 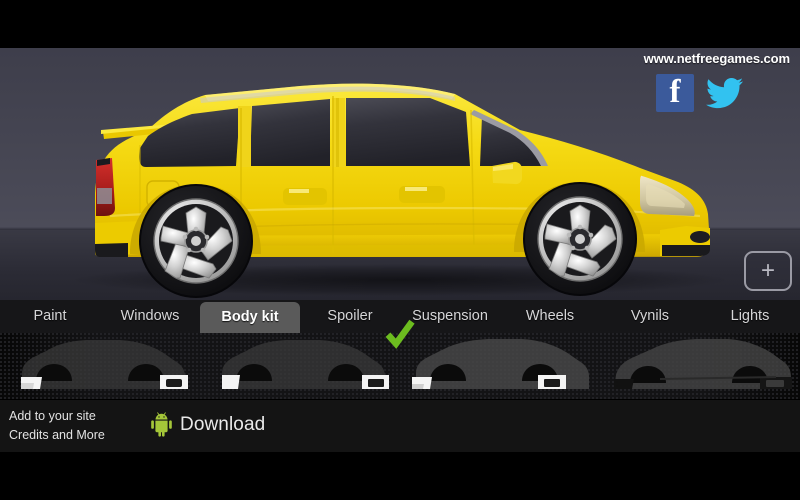 I want to click on download-button: Download, so click(x=207, y=424).